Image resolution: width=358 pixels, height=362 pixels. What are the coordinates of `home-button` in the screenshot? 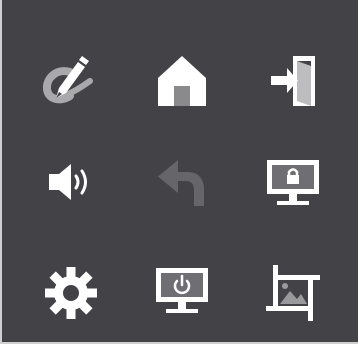 It's located at (182, 82).